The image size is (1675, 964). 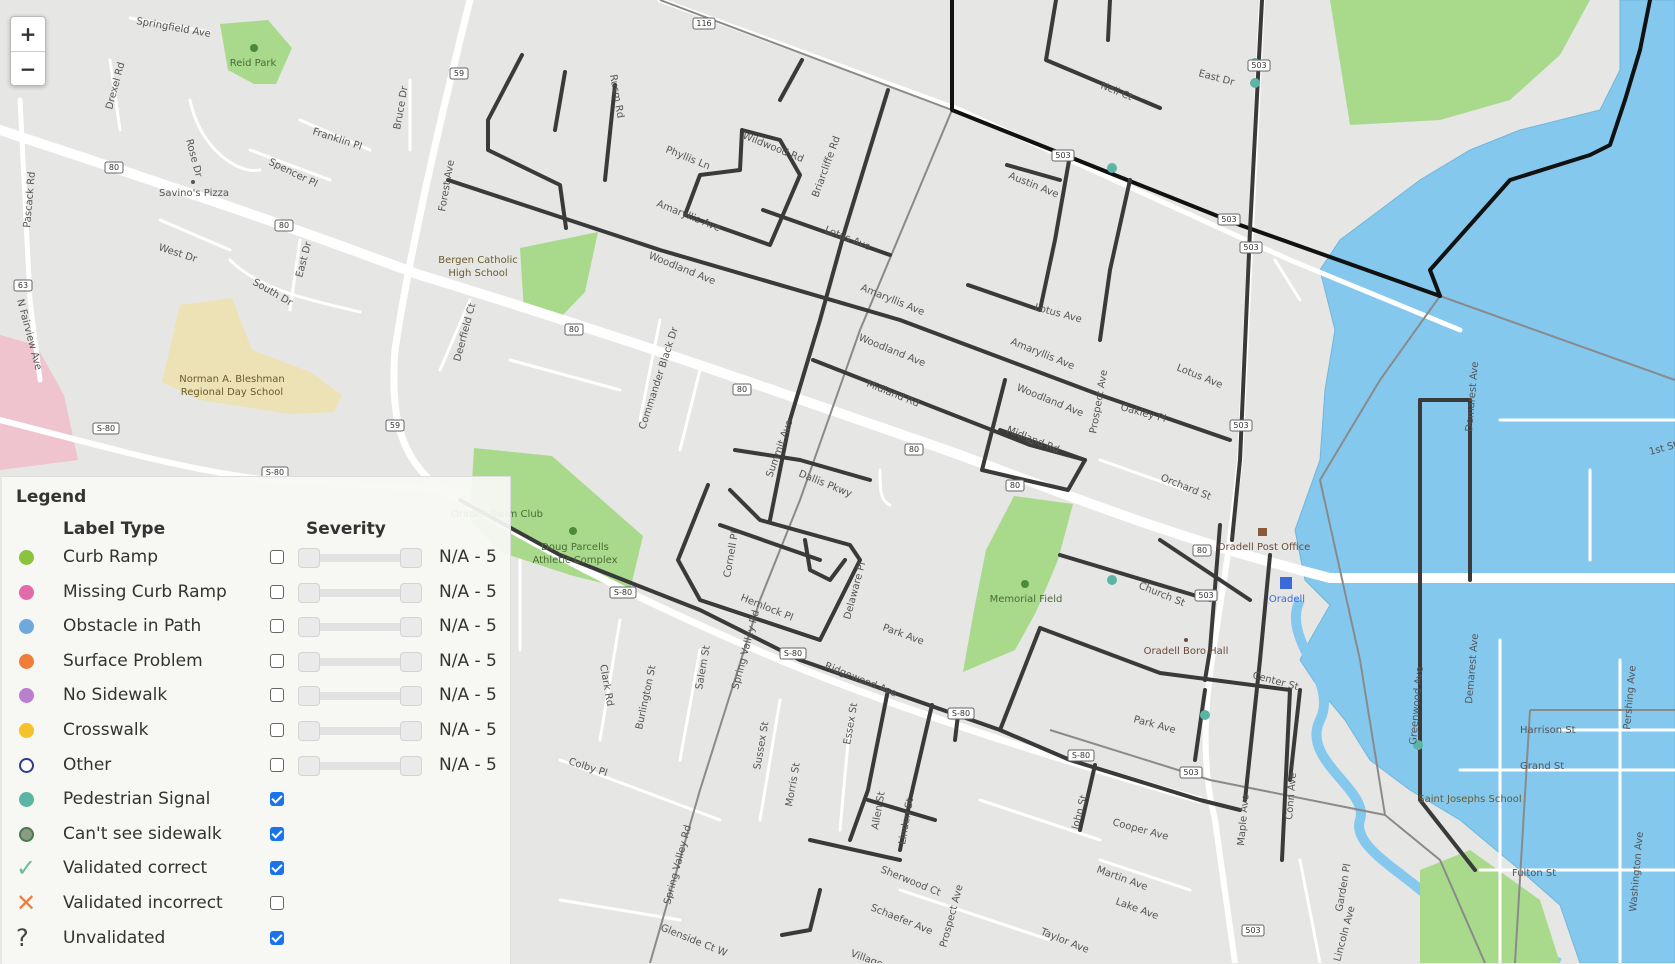 I want to click on svg-text: Savino's Pizza, so click(x=194, y=193).